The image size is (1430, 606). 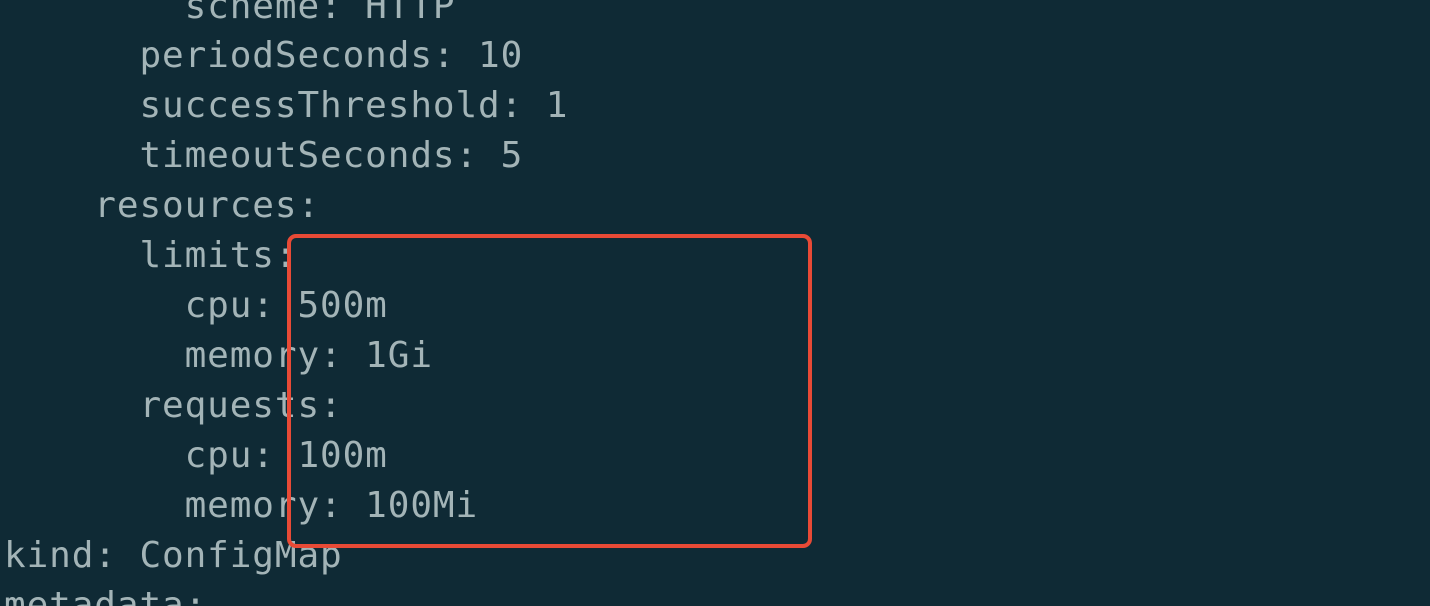 What do you see at coordinates (286, 105) in the screenshot?
I see `code-line: successThreshold: 1` at bounding box center [286, 105].